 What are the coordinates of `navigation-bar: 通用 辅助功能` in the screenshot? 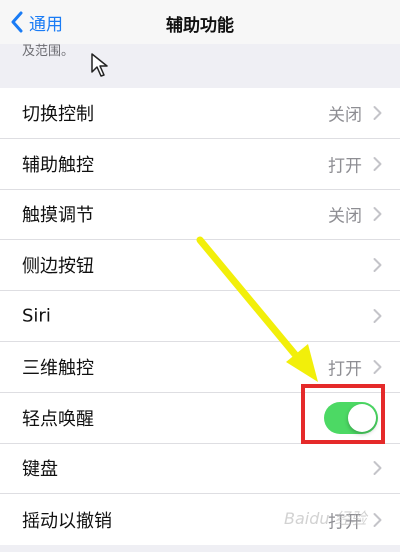 It's located at (200, 22).